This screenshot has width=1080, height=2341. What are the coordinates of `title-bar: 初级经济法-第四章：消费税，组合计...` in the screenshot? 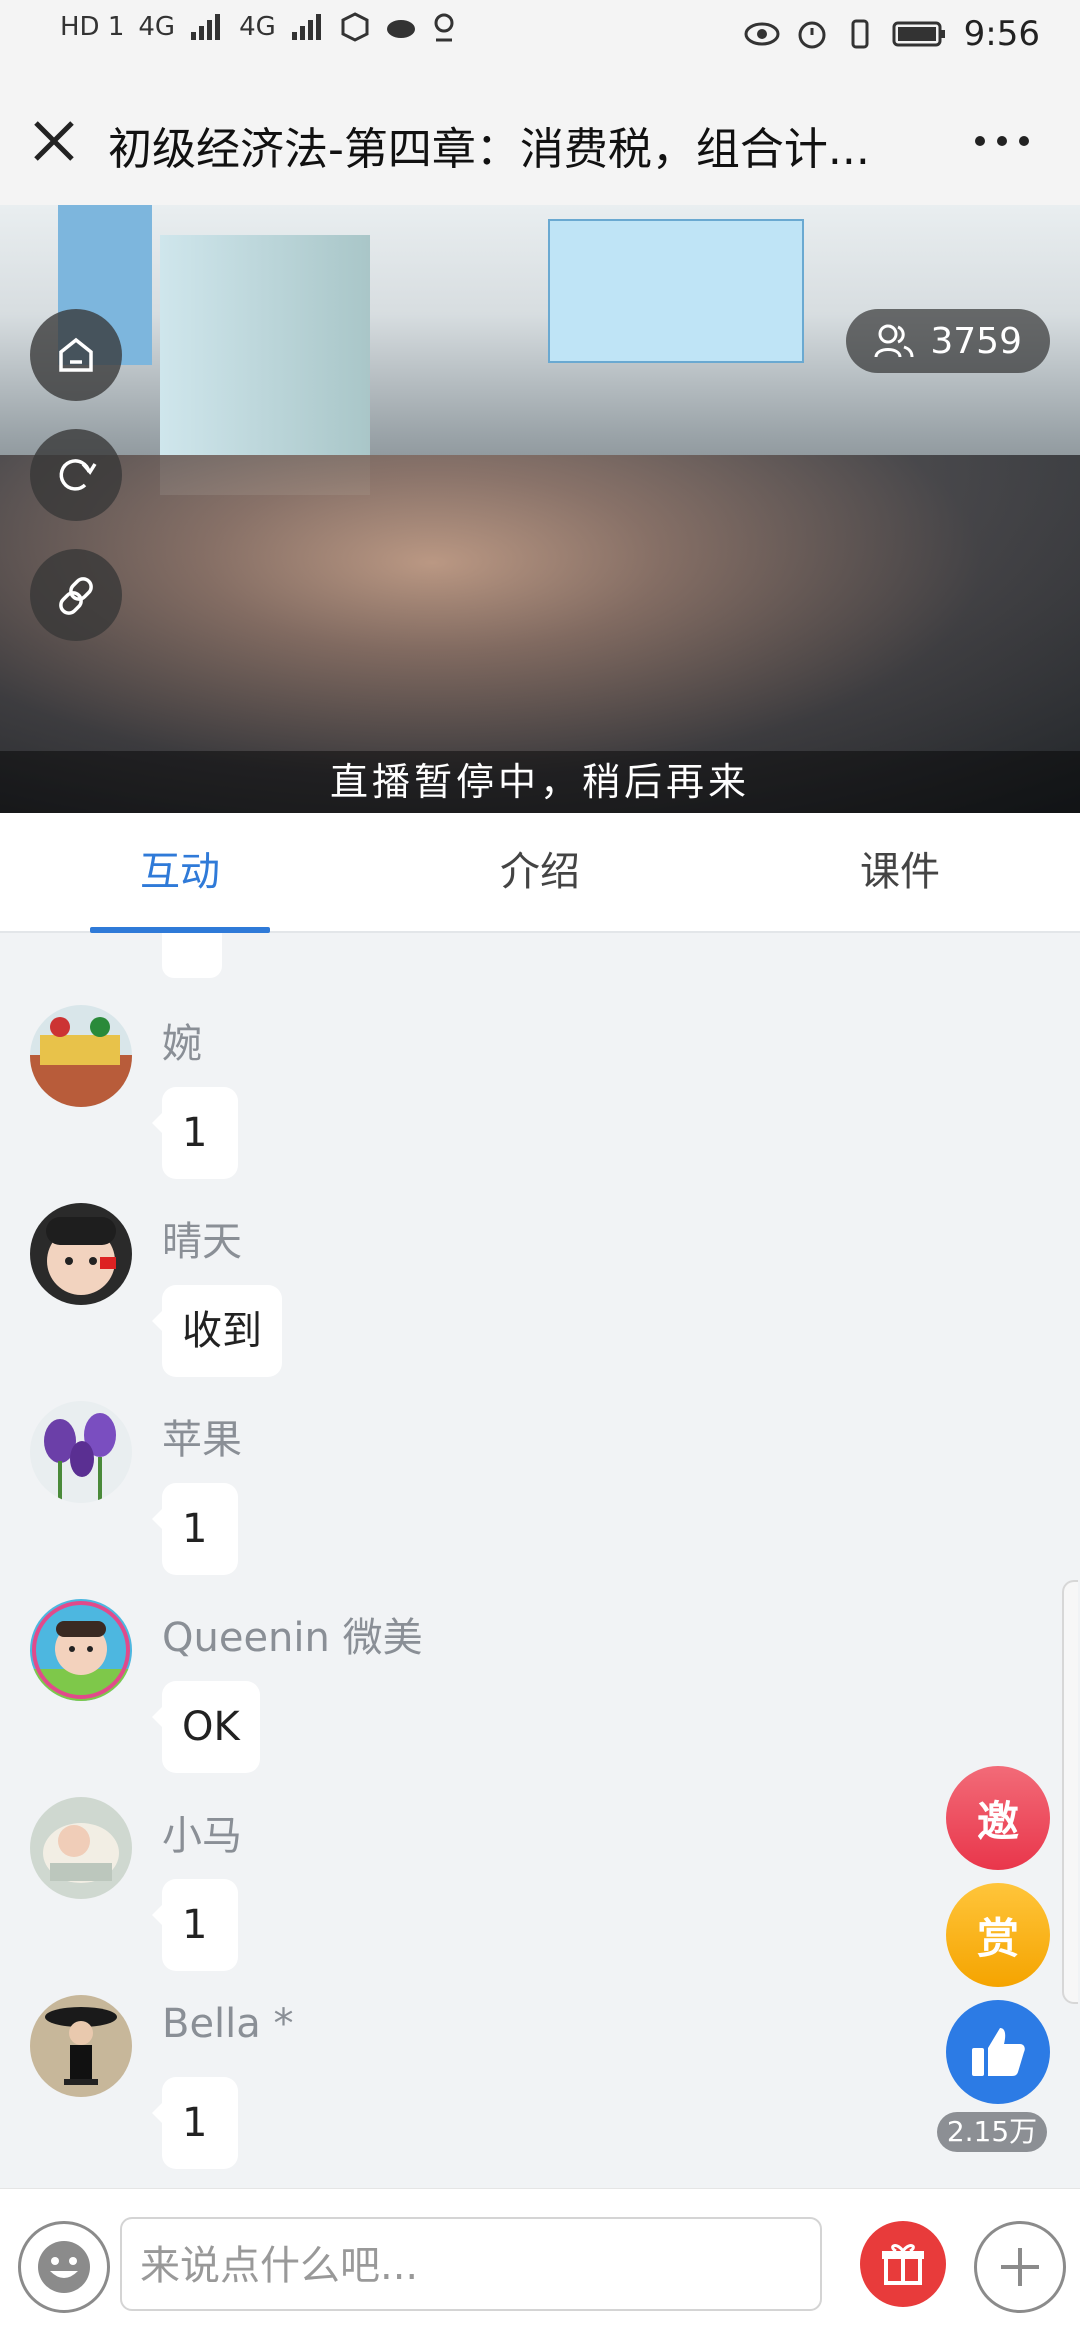 It's located at (540, 140).